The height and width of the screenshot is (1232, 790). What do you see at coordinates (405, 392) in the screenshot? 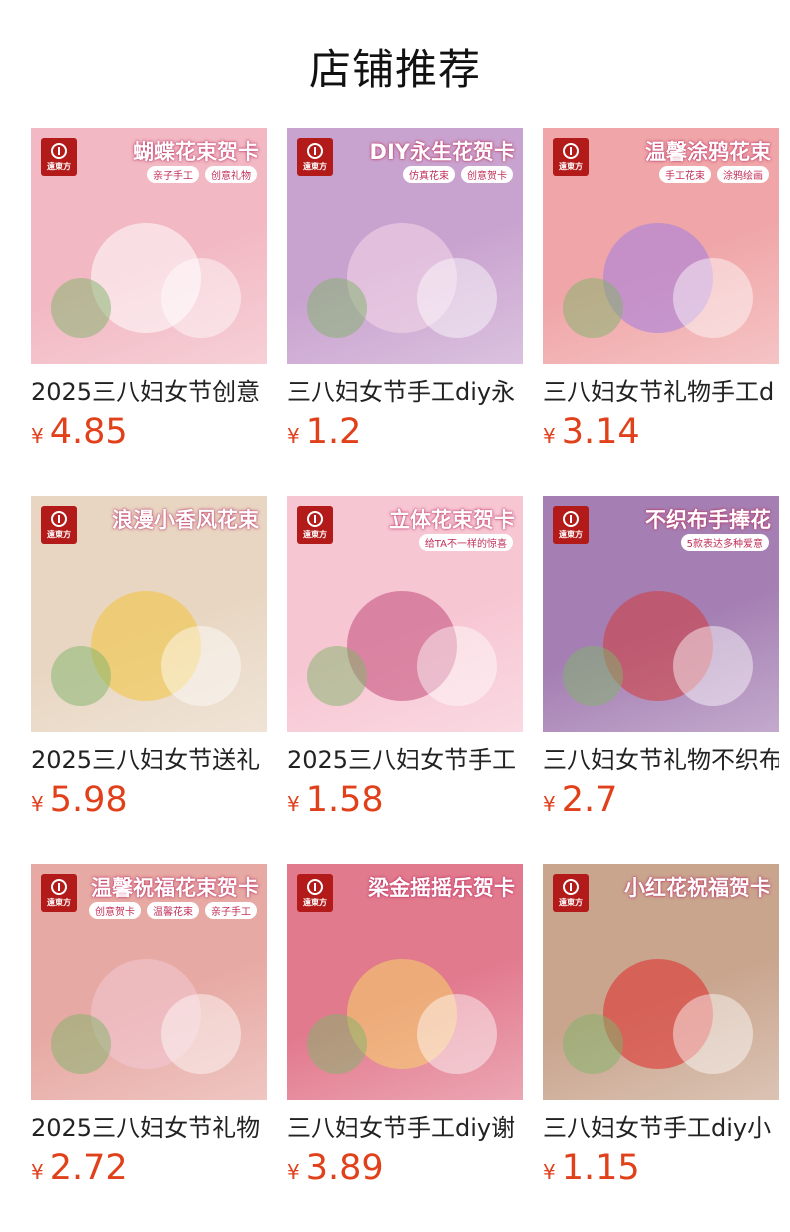
I see `product-title: 三八妇女节手工diy永` at bounding box center [405, 392].